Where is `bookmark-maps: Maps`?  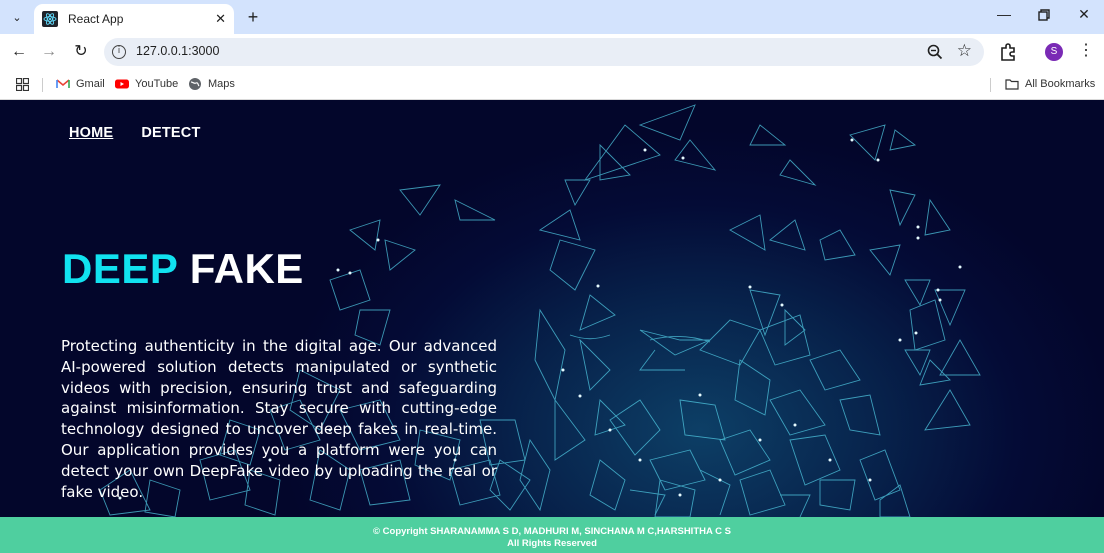
bookmark-maps: Maps is located at coordinates (211, 84).